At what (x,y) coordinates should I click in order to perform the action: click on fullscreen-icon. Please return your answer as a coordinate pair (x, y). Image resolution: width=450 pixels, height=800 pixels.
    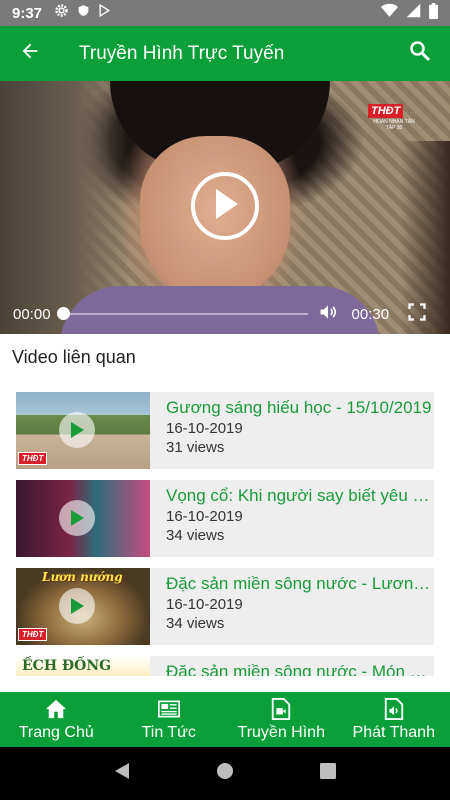
    Looking at the image, I should click on (417, 314).